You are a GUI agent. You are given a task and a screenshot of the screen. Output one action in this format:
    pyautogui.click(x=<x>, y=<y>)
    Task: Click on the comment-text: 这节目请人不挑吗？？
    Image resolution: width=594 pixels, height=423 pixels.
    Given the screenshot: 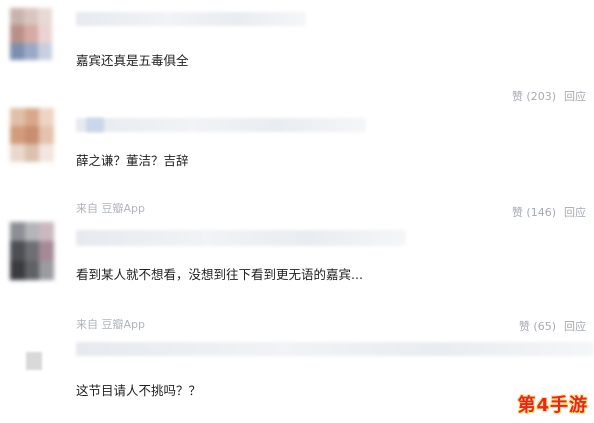 What is the action you would take?
    pyautogui.click(x=139, y=390)
    